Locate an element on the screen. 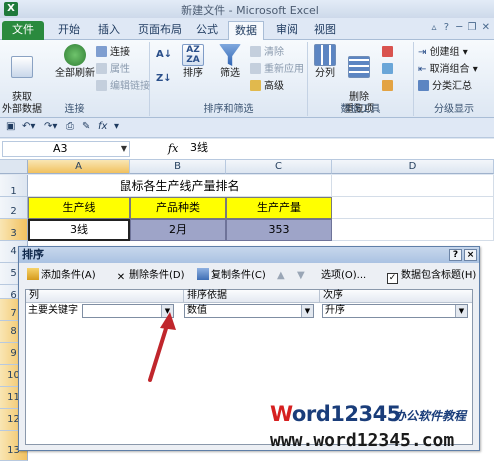 The image size is (494, 461). watermark: Word12345 办公软件教程 www.word12345.com is located at coordinates (380, 430).